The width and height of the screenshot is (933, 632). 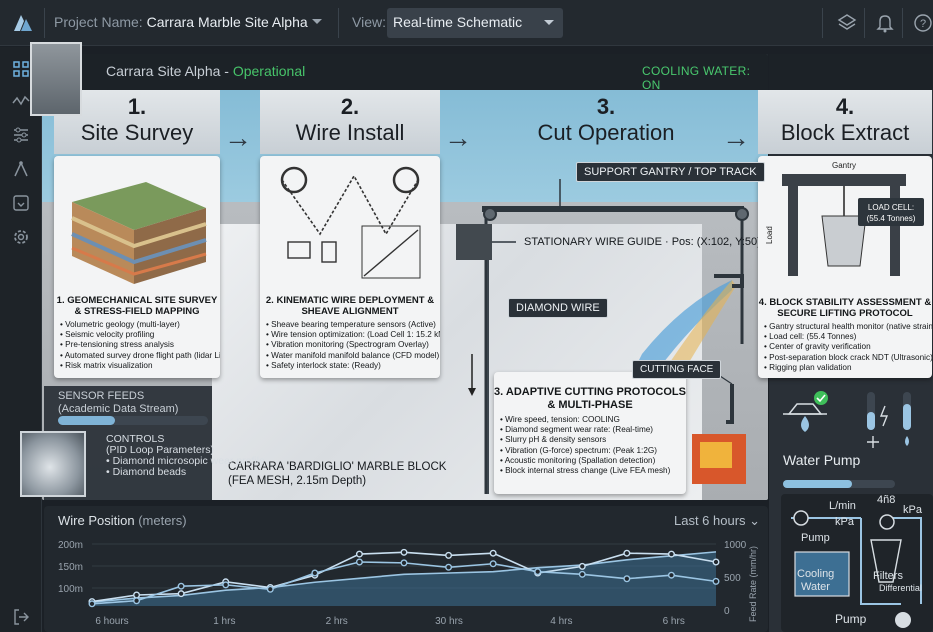 What do you see at coordinates (21, 135) in the screenshot?
I see `sliders-icon` at bounding box center [21, 135].